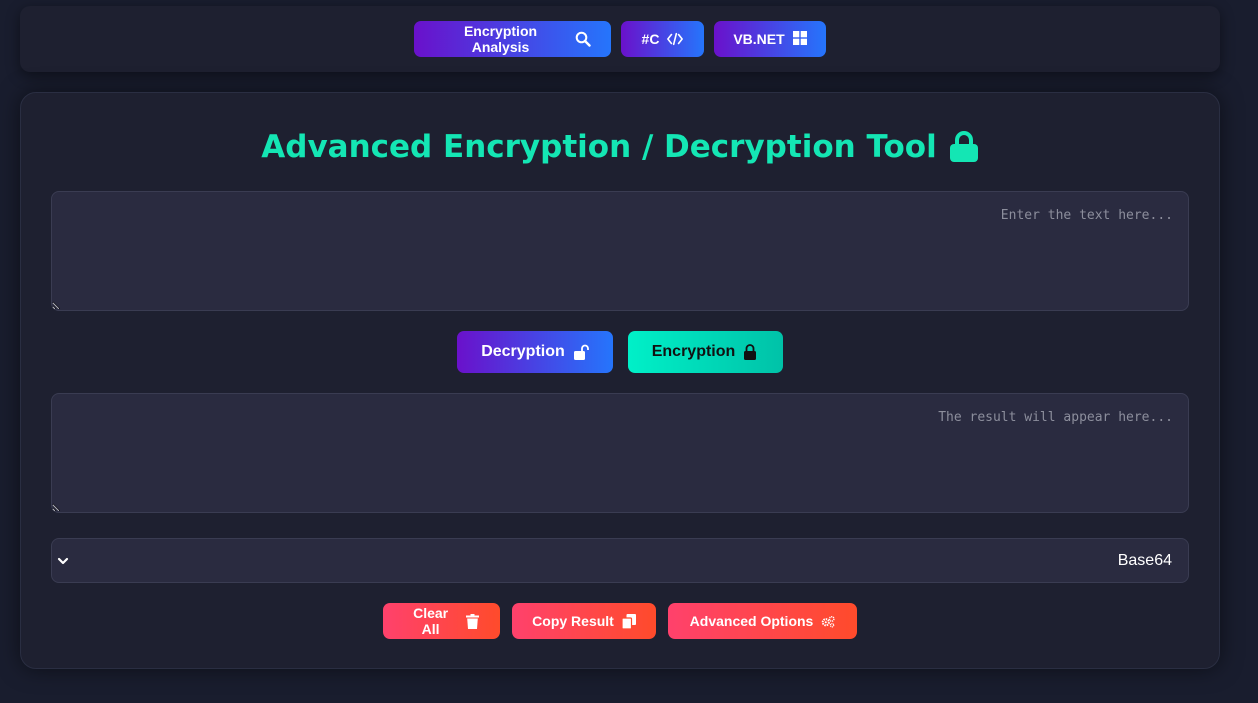 This screenshot has width=1258, height=703. I want to click on decrypt-button: Decryption, so click(535, 352).